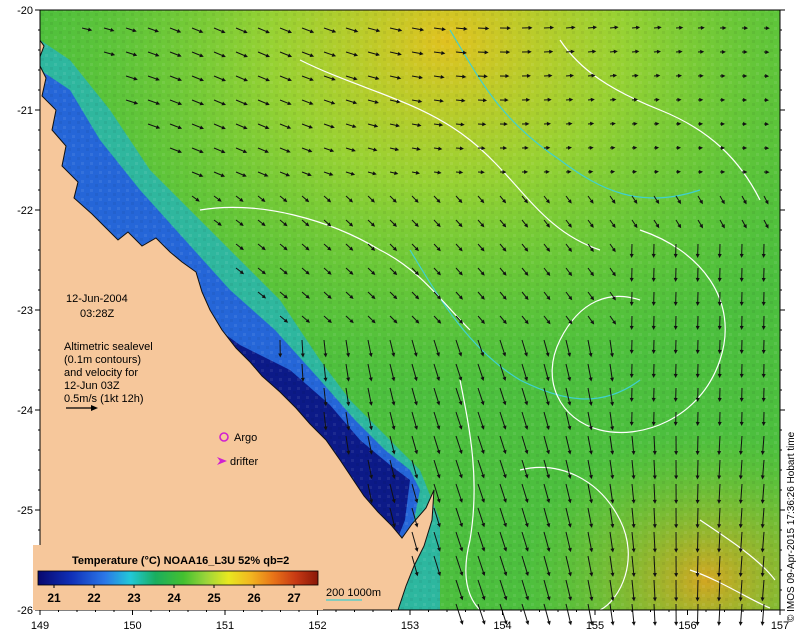 This screenshot has height=640, width=800. What do you see at coordinates (108, 347) in the screenshot?
I see `altimetry-line-1: Altimetric sealevel` at bounding box center [108, 347].